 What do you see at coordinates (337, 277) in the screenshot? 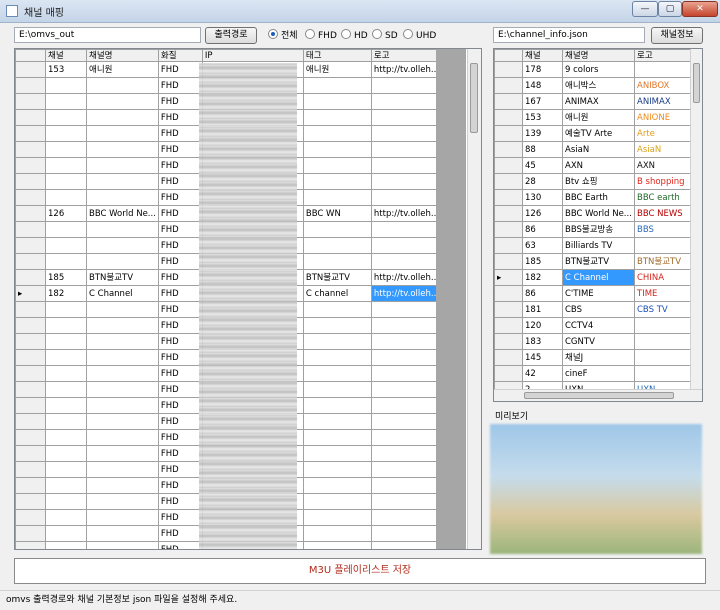
I see `cell-tag: BTN불교TV` at bounding box center [337, 277].